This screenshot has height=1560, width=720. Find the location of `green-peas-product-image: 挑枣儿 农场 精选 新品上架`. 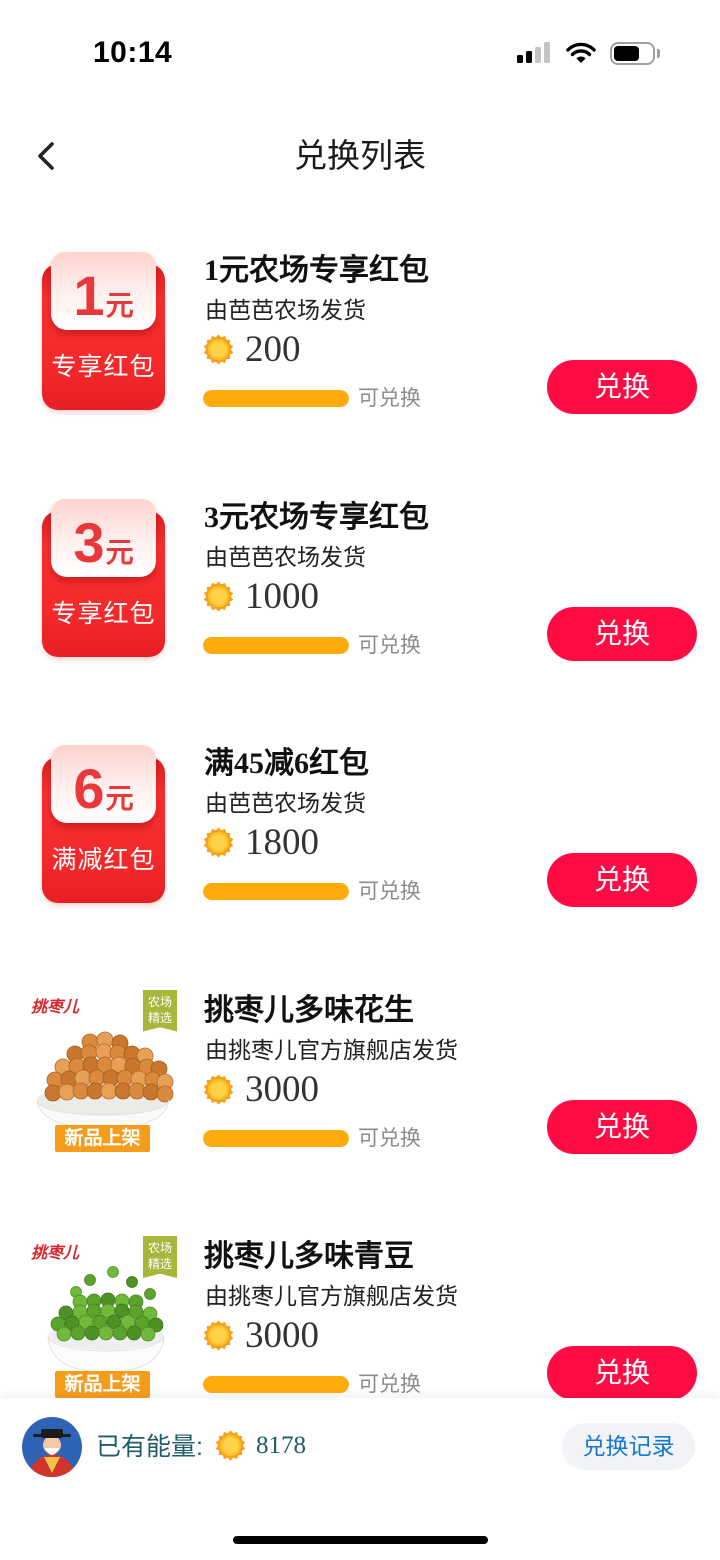

green-peas-product-image: 挑枣儿 农场 精选 新品上架 is located at coordinates (103, 1317).